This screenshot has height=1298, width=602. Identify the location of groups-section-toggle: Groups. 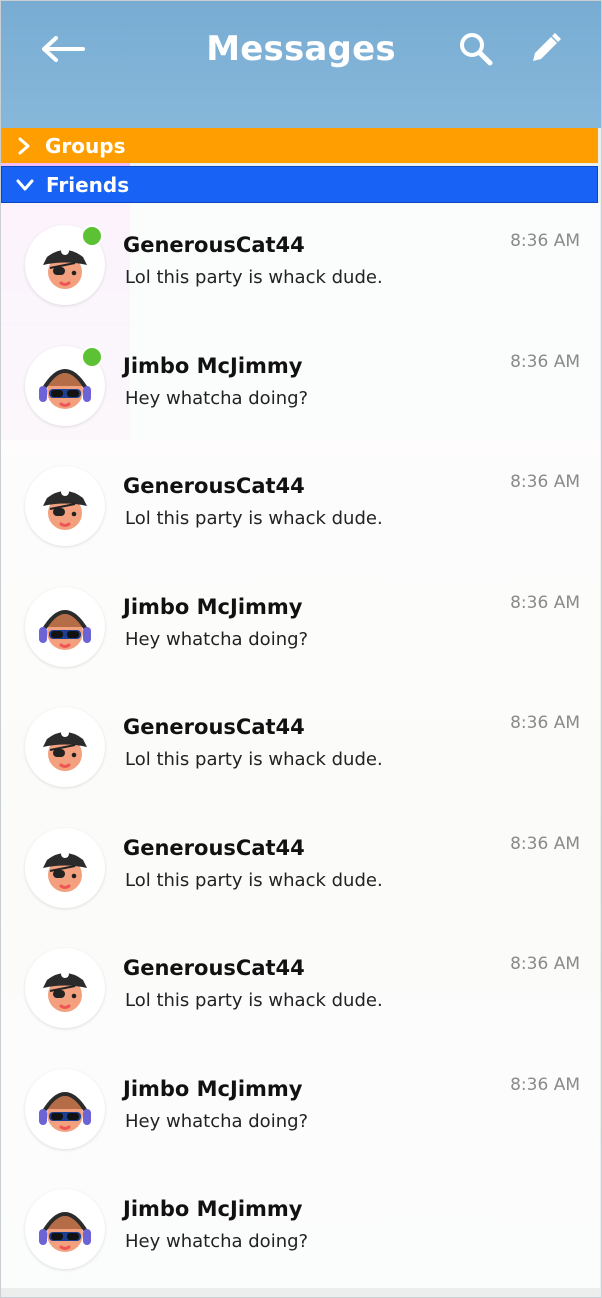
(299, 145).